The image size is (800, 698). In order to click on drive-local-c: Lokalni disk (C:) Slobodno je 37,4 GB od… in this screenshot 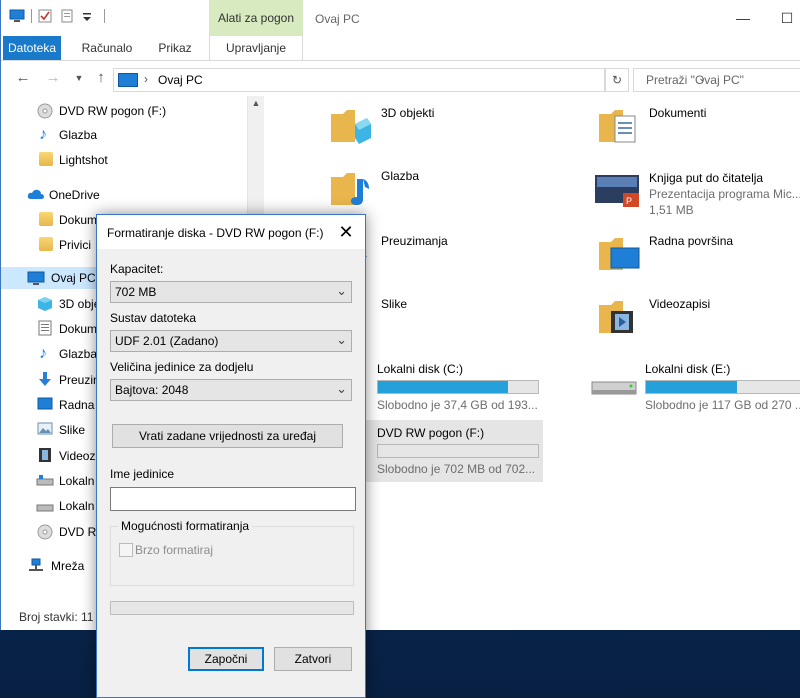, I will do `click(467, 389)`.